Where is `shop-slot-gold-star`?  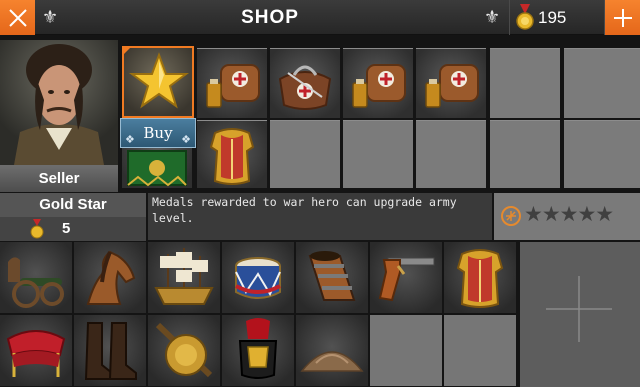 shop-slot-gold-star is located at coordinates (158, 82).